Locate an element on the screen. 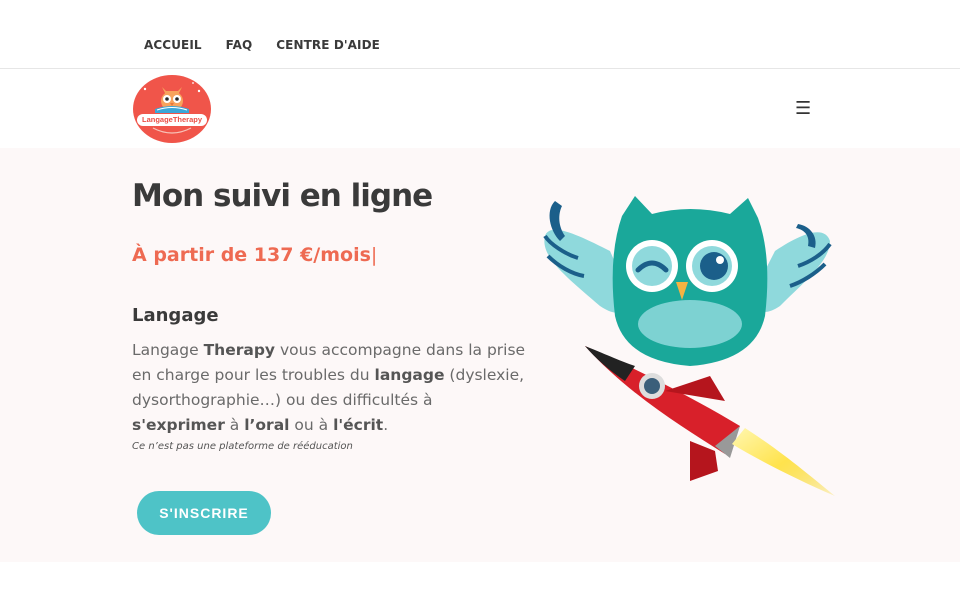 The image size is (960, 600). site-logo: LangageTherapy is located at coordinates (172, 109).